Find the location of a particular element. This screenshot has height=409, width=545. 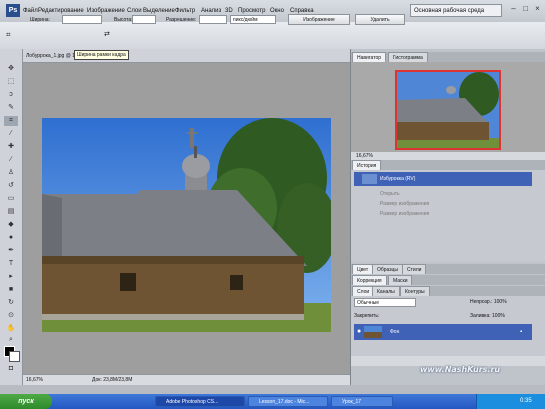

clock: 0:35 is located at coordinates (526, 401).